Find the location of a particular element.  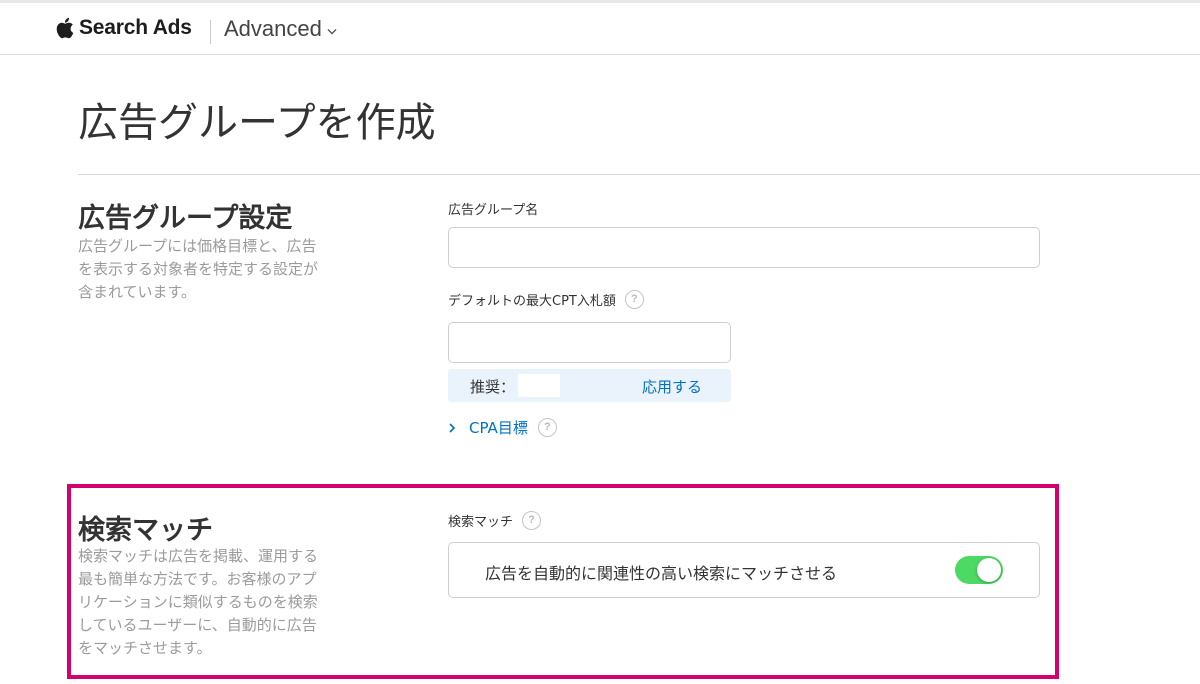

brand-name: Search Ads is located at coordinates (135, 27).